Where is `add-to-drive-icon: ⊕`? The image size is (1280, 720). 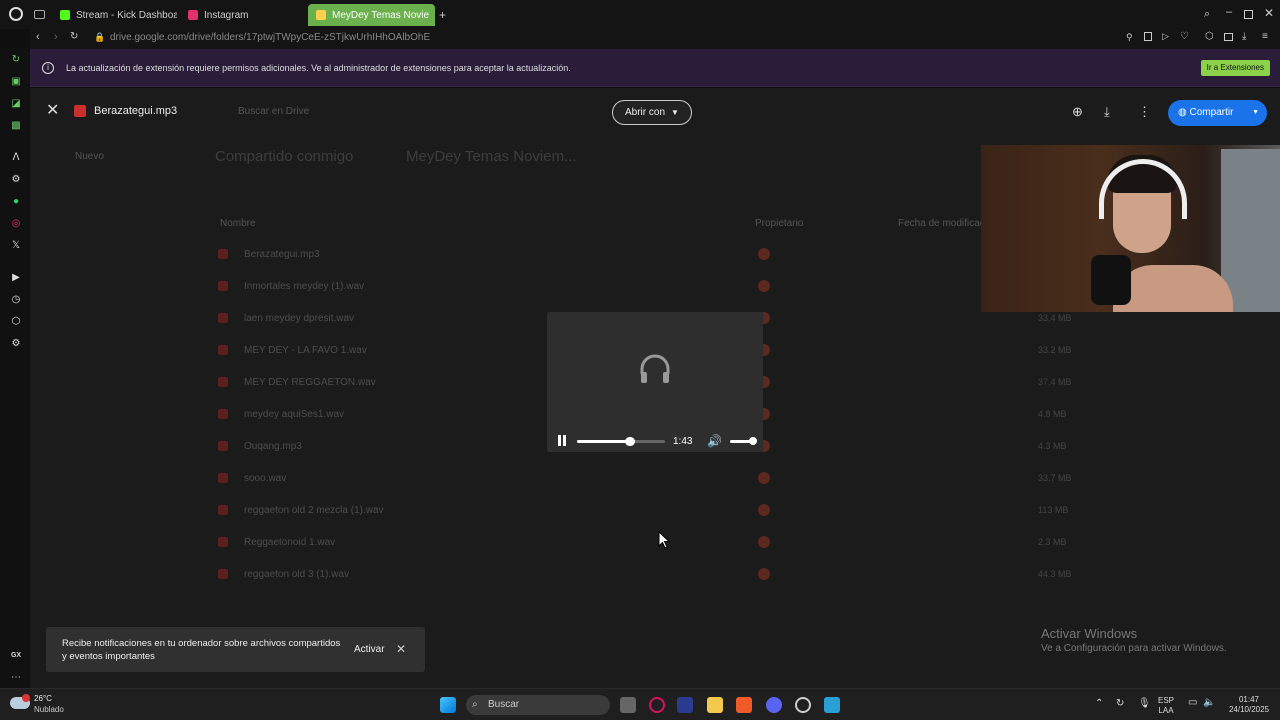
add-to-drive-icon: ⊕ is located at coordinates (1077, 112).